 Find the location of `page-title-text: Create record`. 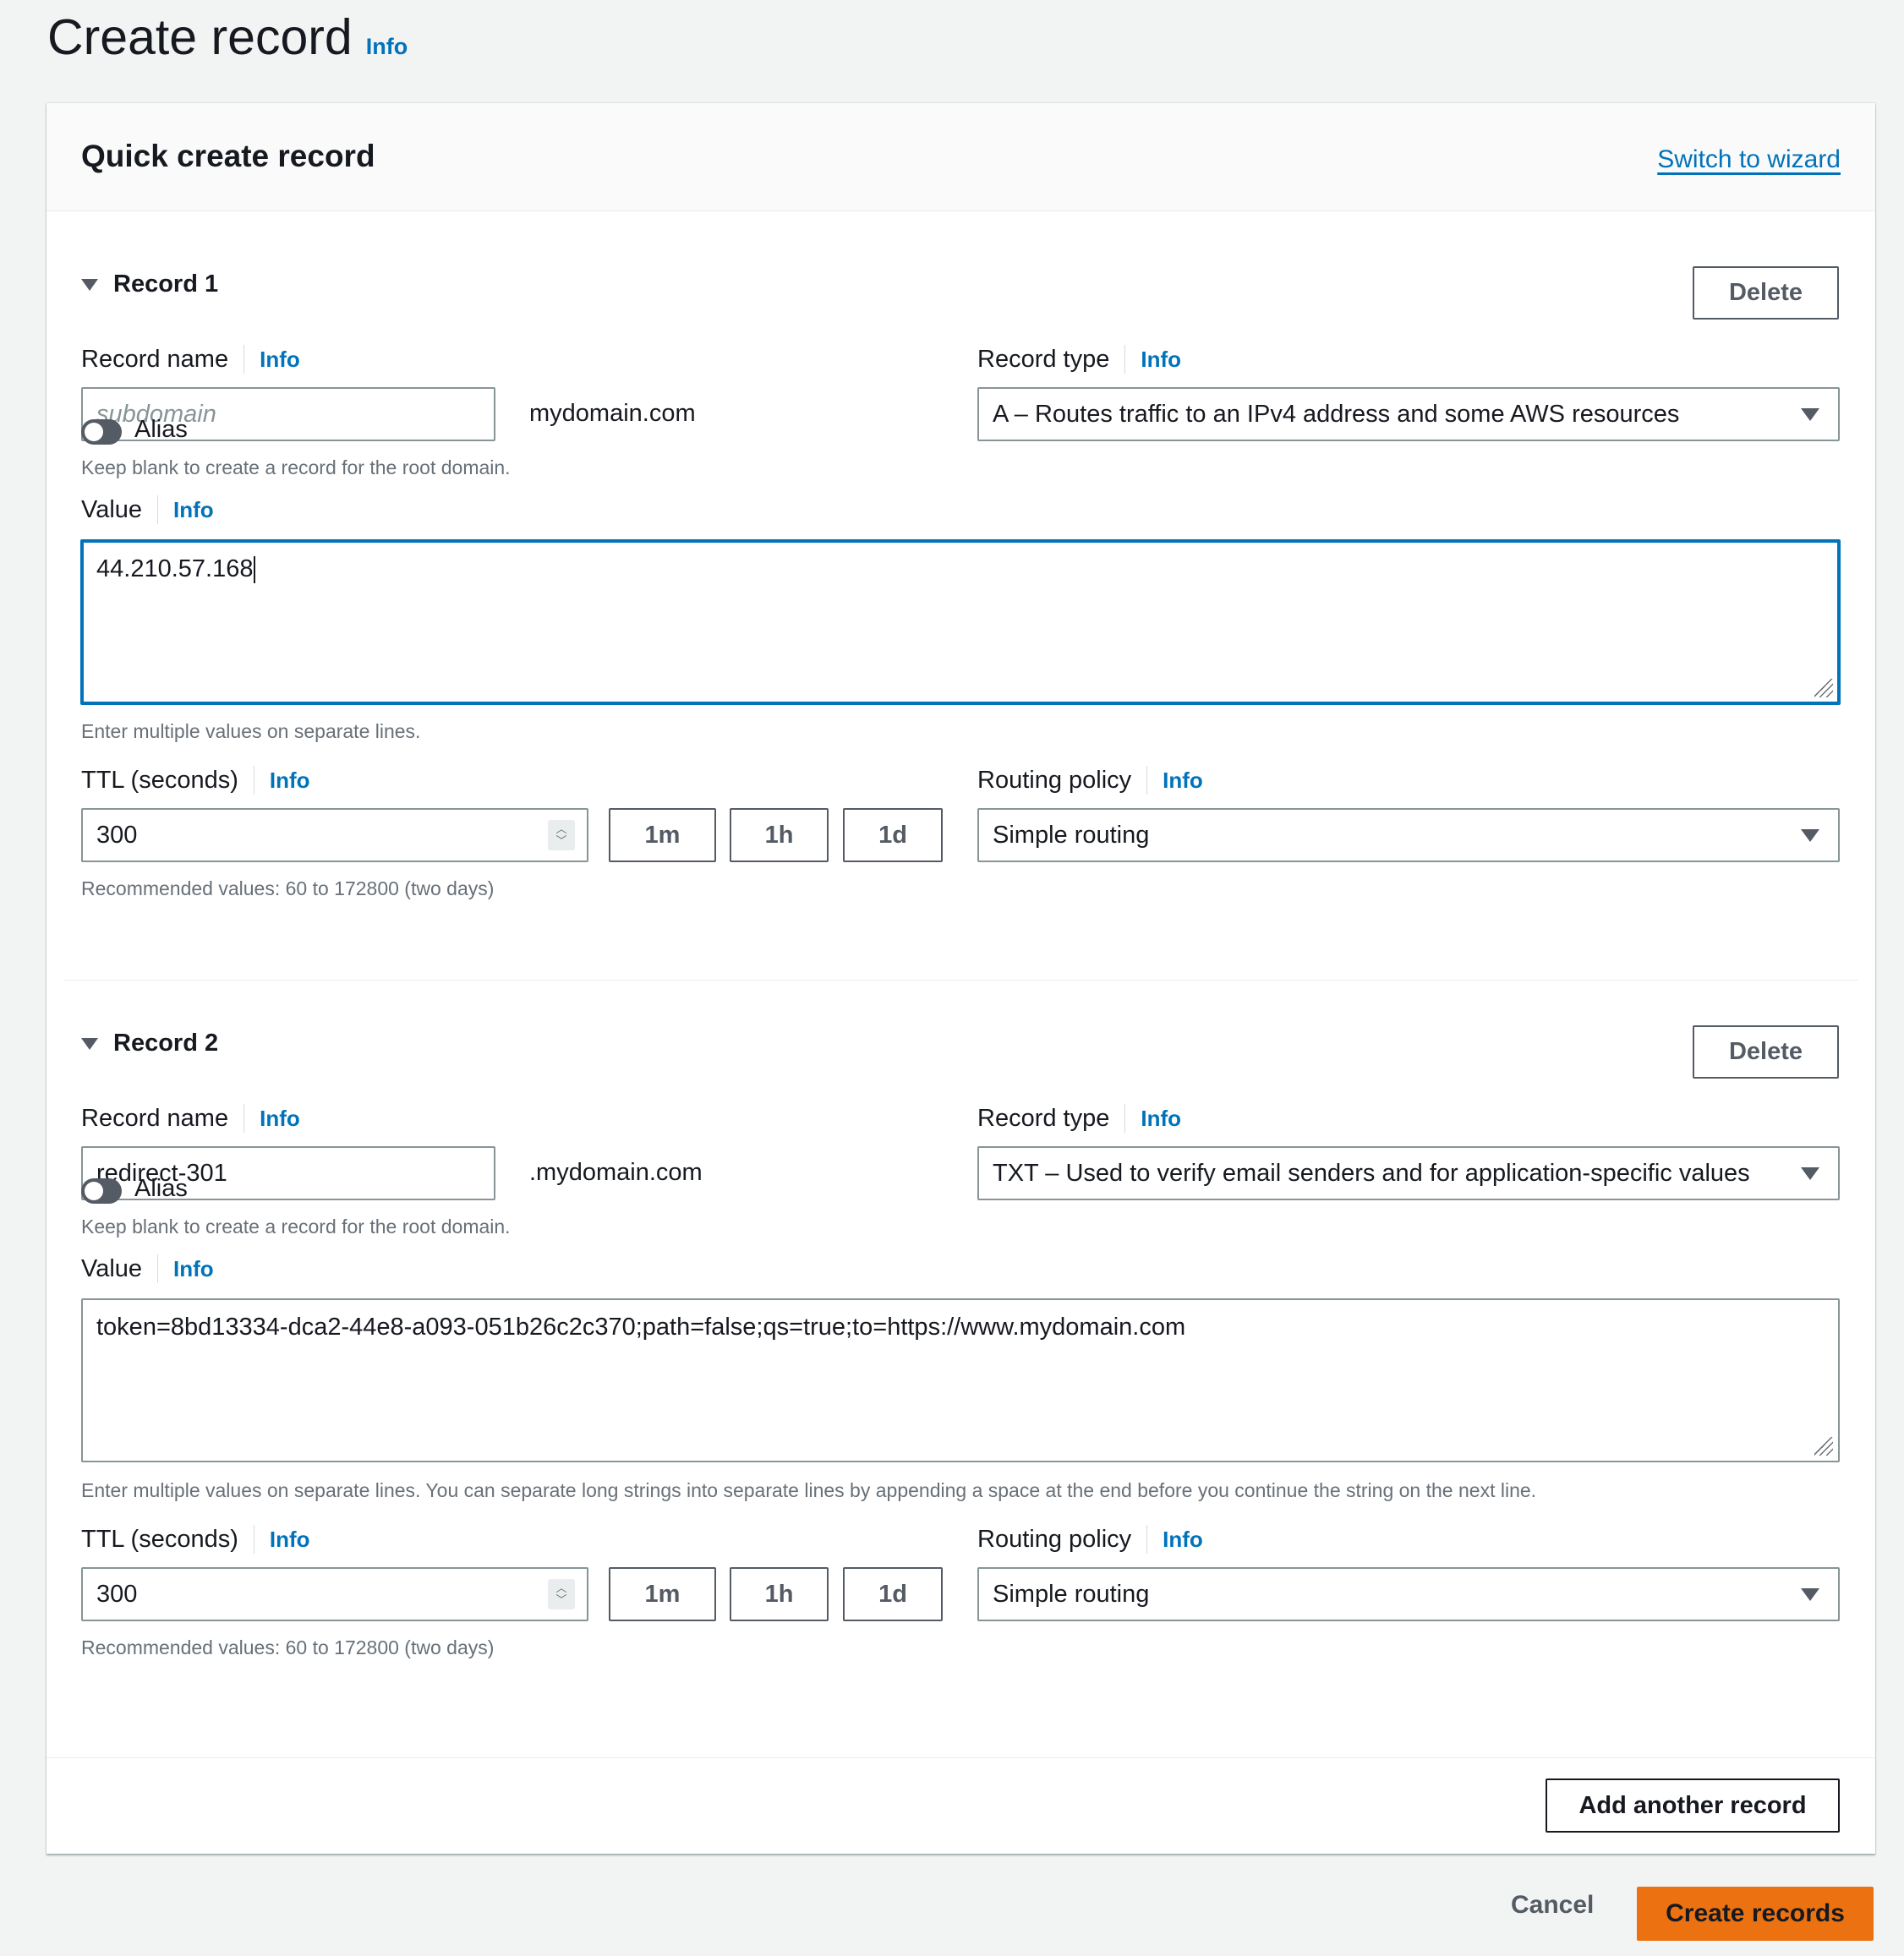

page-title-text: Create record is located at coordinates (200, 37).